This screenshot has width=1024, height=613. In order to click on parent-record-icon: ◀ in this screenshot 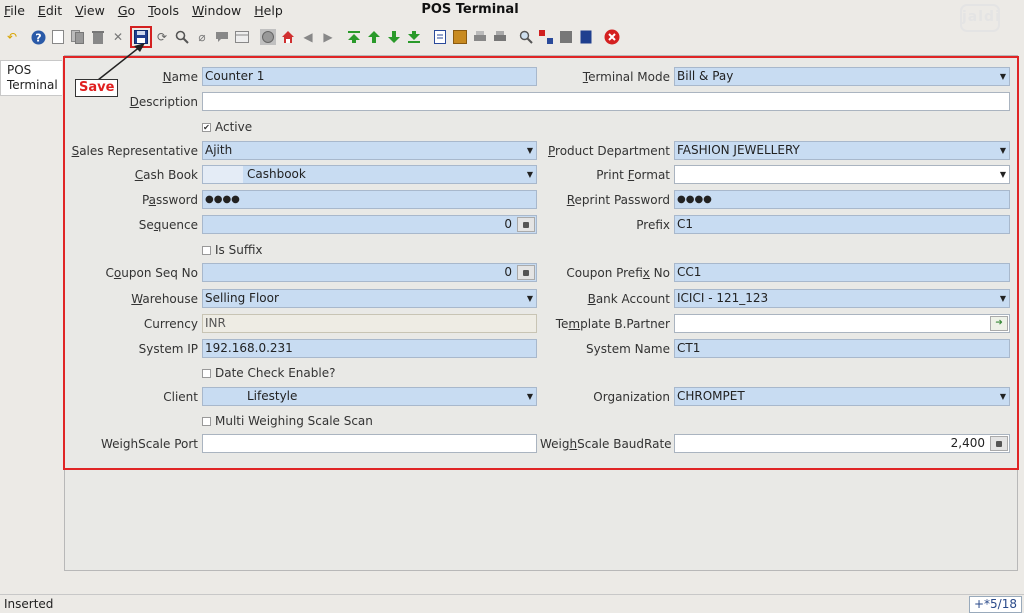, I will do `click(308, 37)`.